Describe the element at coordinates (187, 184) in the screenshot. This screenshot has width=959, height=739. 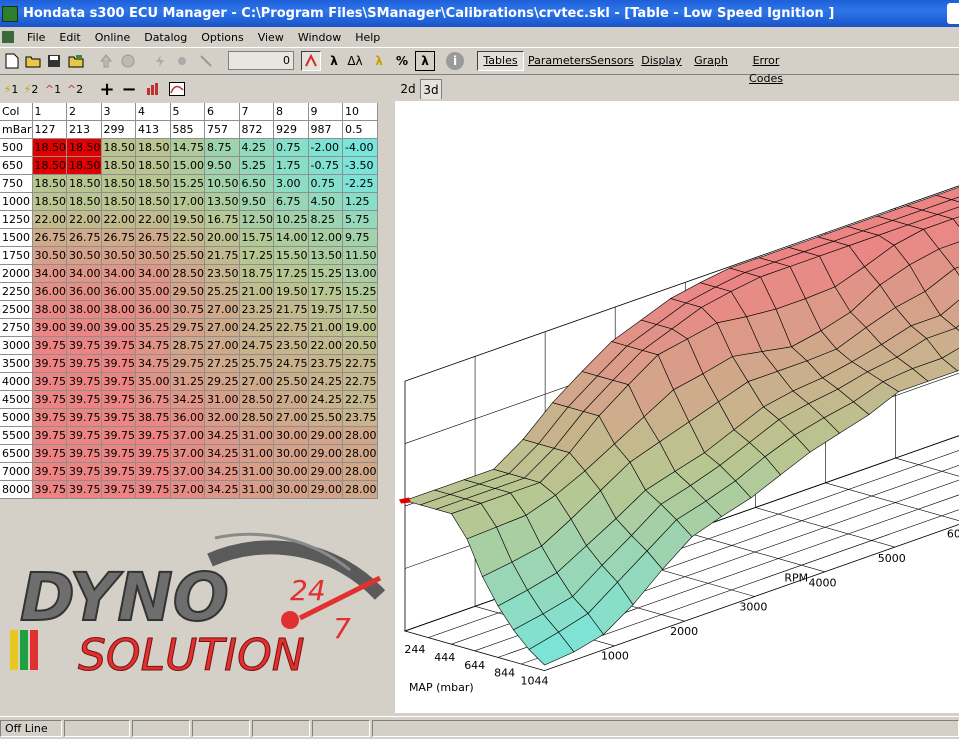
I see `value-cell: 15.25` at that location.